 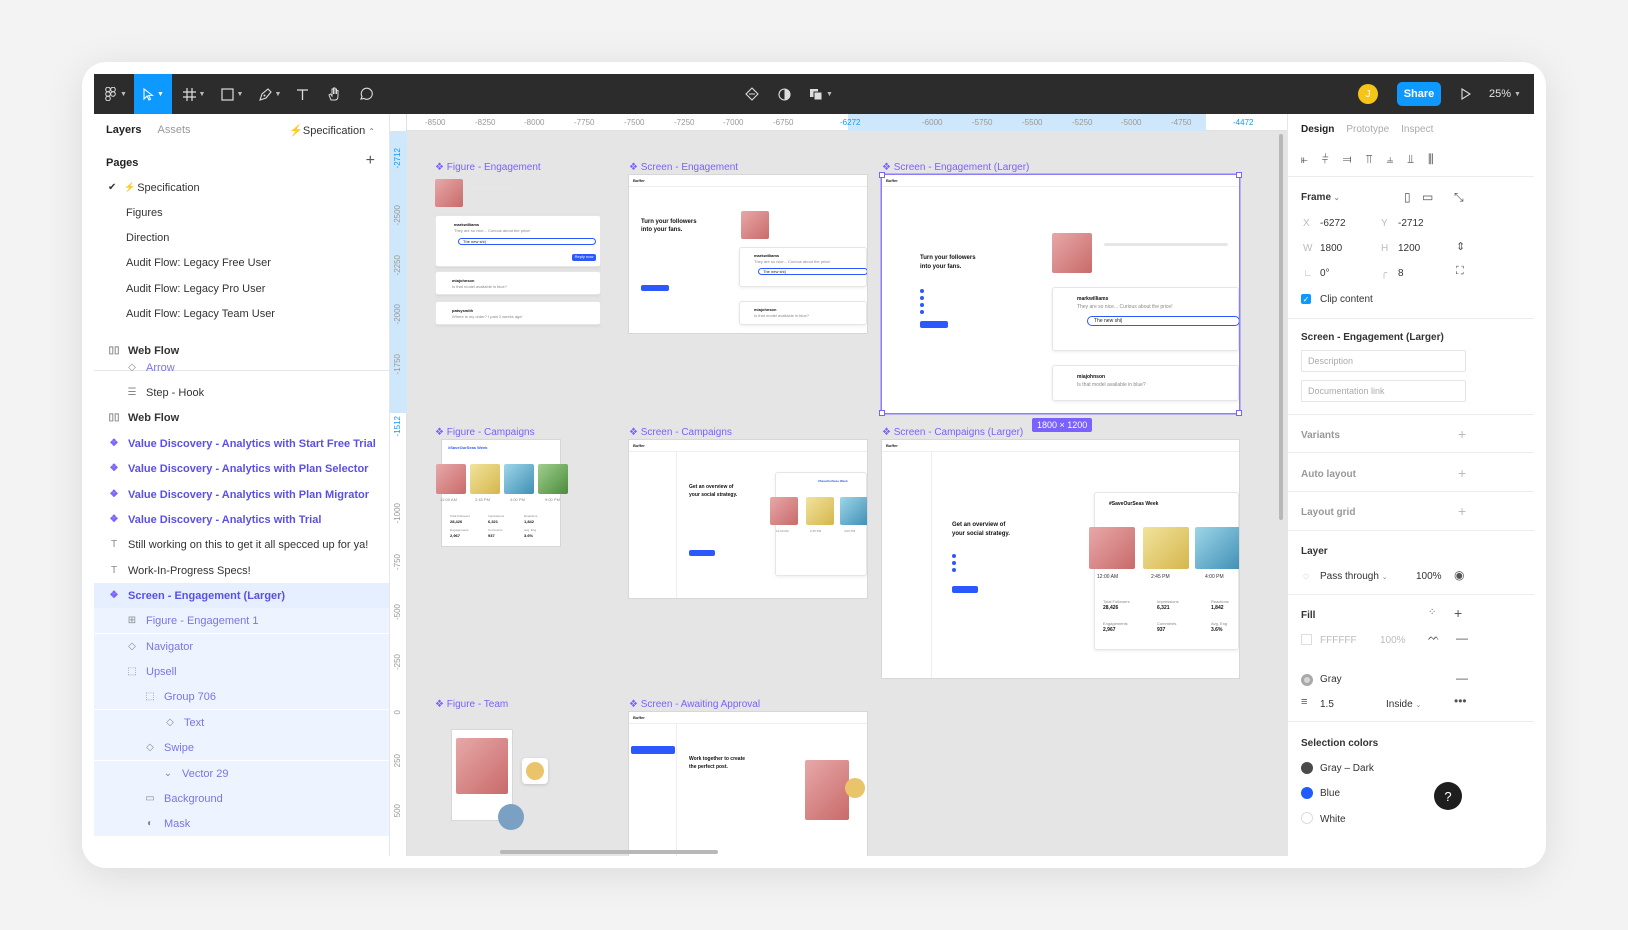 I want to click on constrain-proportions-icon: ⇕, so click(x=1460, y=246).